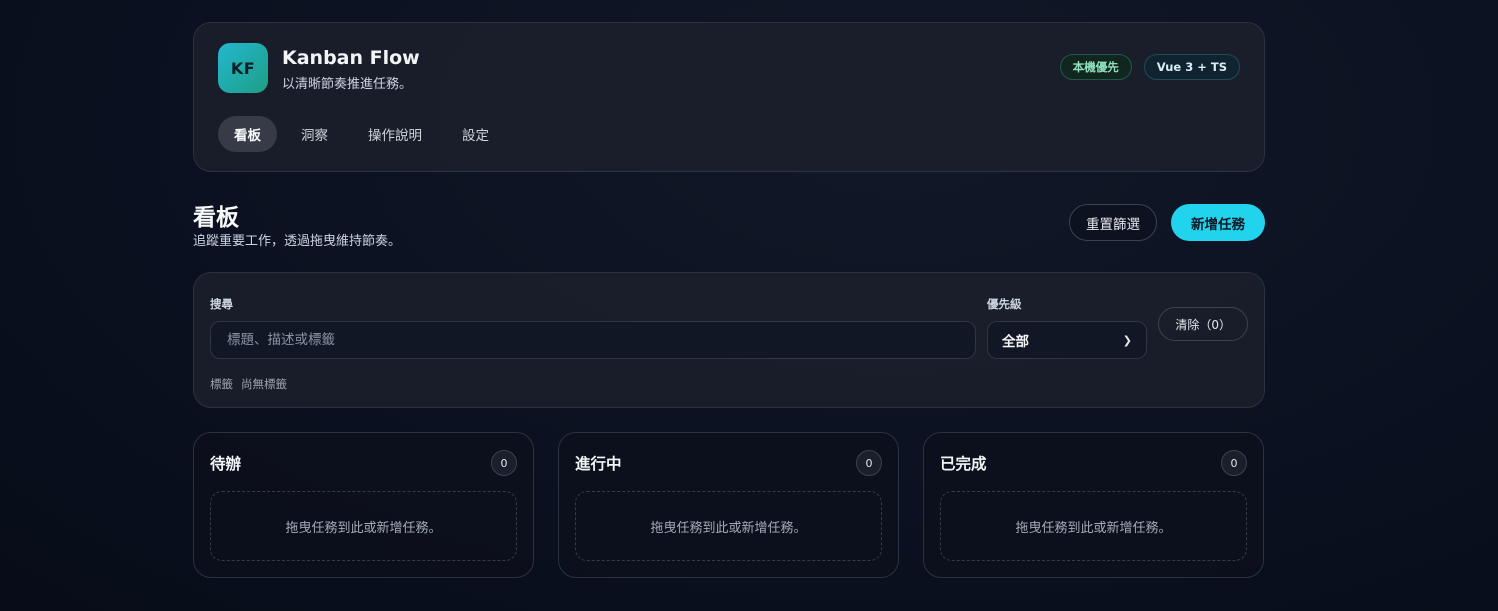 This screenshot has width=1498, height=611. I want to click on tech-stack-badge: Vue 3 + TS, so click(1191, 67).